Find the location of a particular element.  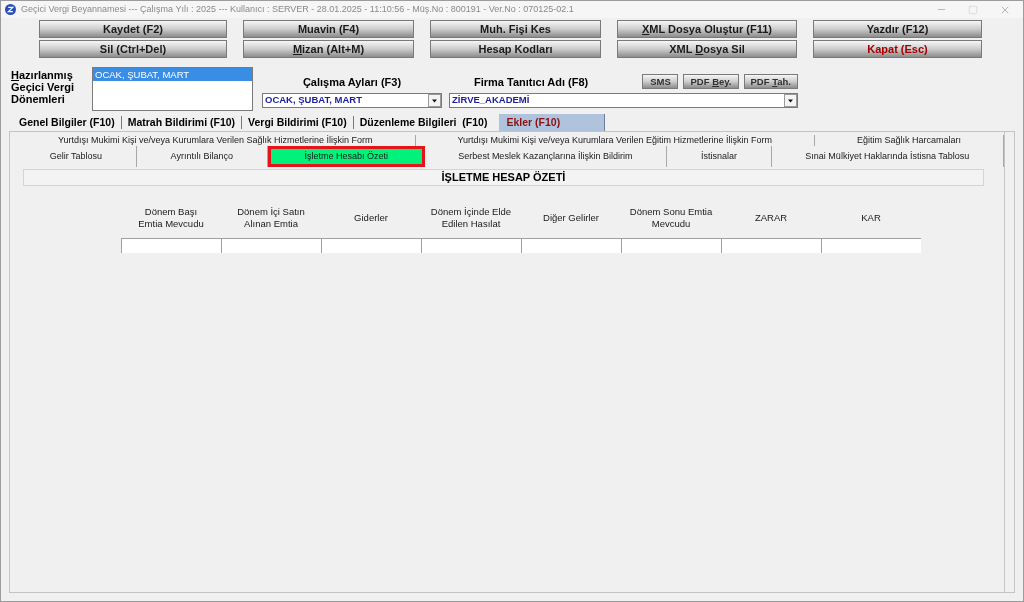

tab: Matrah Bildirimi (F10) is located at coordinates (181, 122).